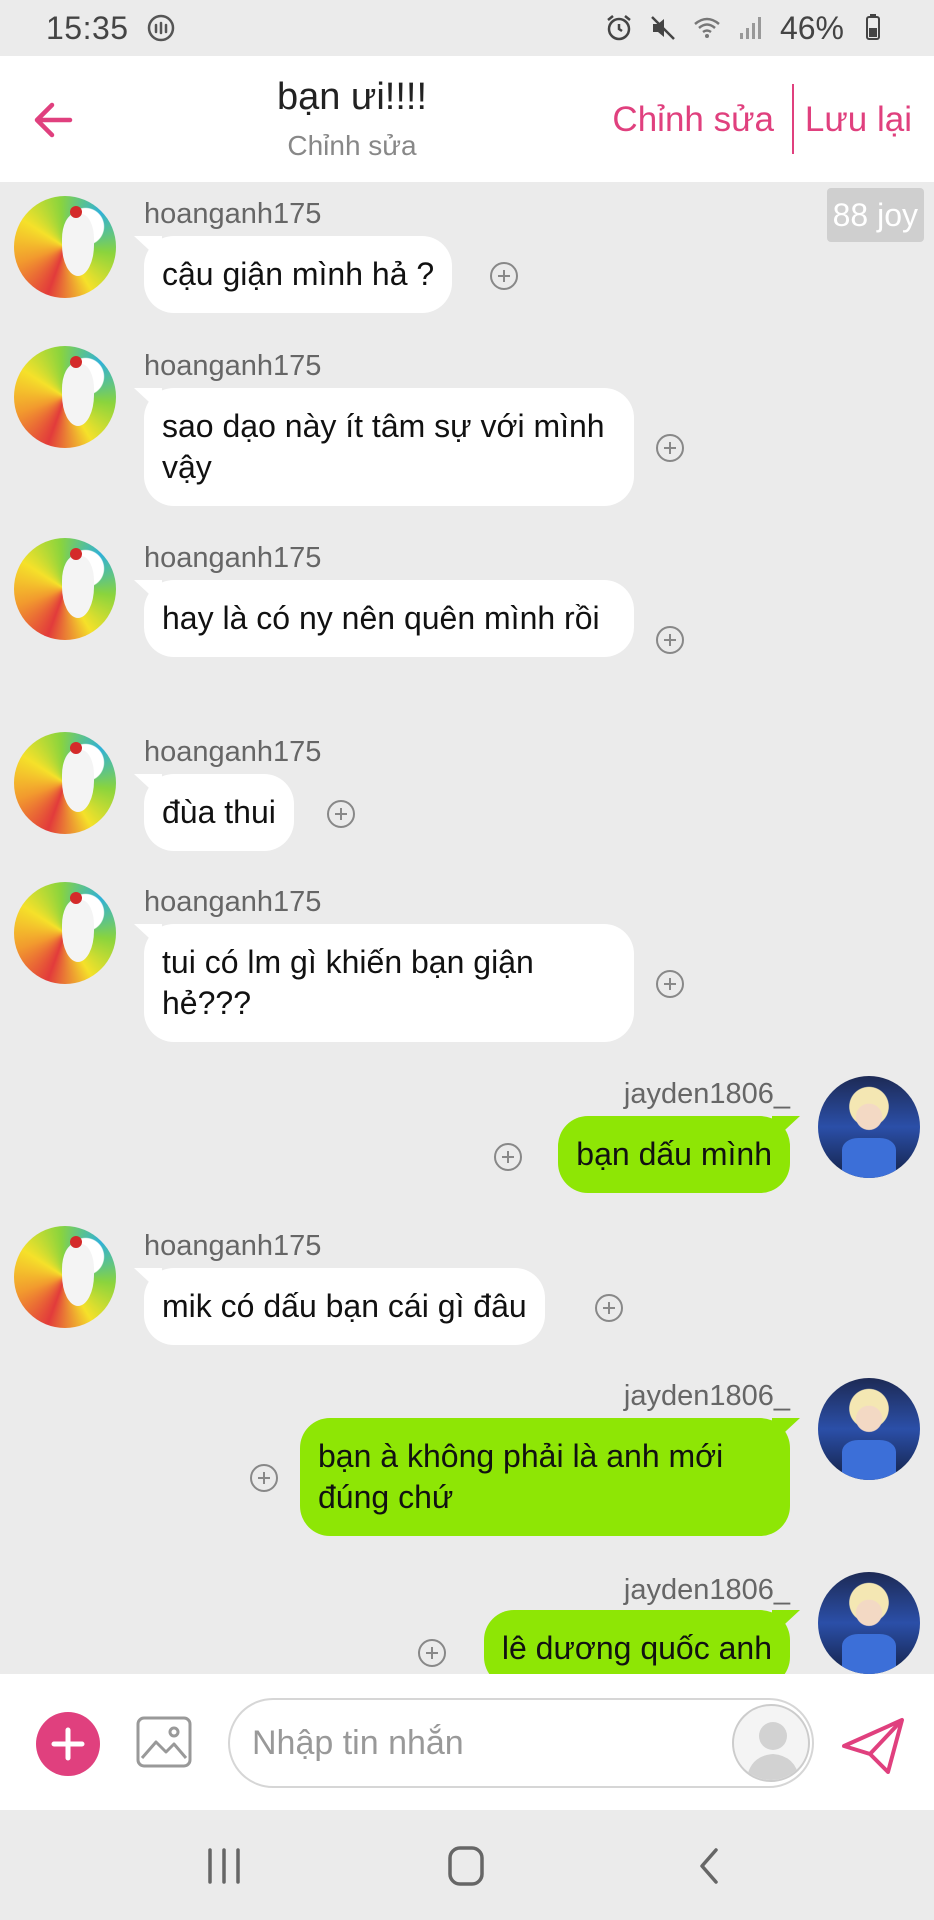 The width and height of the screenshot is (934, 1920). What do you see at coordinates (873, 27) in the screenshot?
I see `battery-icon` at bounding box center [873, 27].